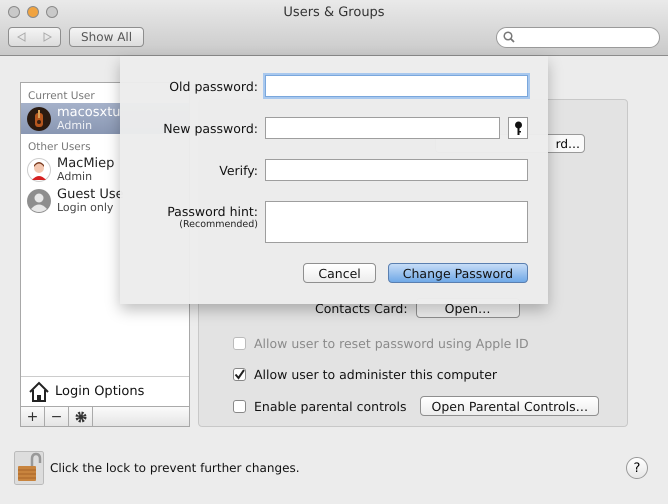 The width and height of the screenshot is (668, 504). What do you see at coordinates (334, 12) in the screenshot?
I see `window-title: Users & Groups` at bounding box center [334, 12].